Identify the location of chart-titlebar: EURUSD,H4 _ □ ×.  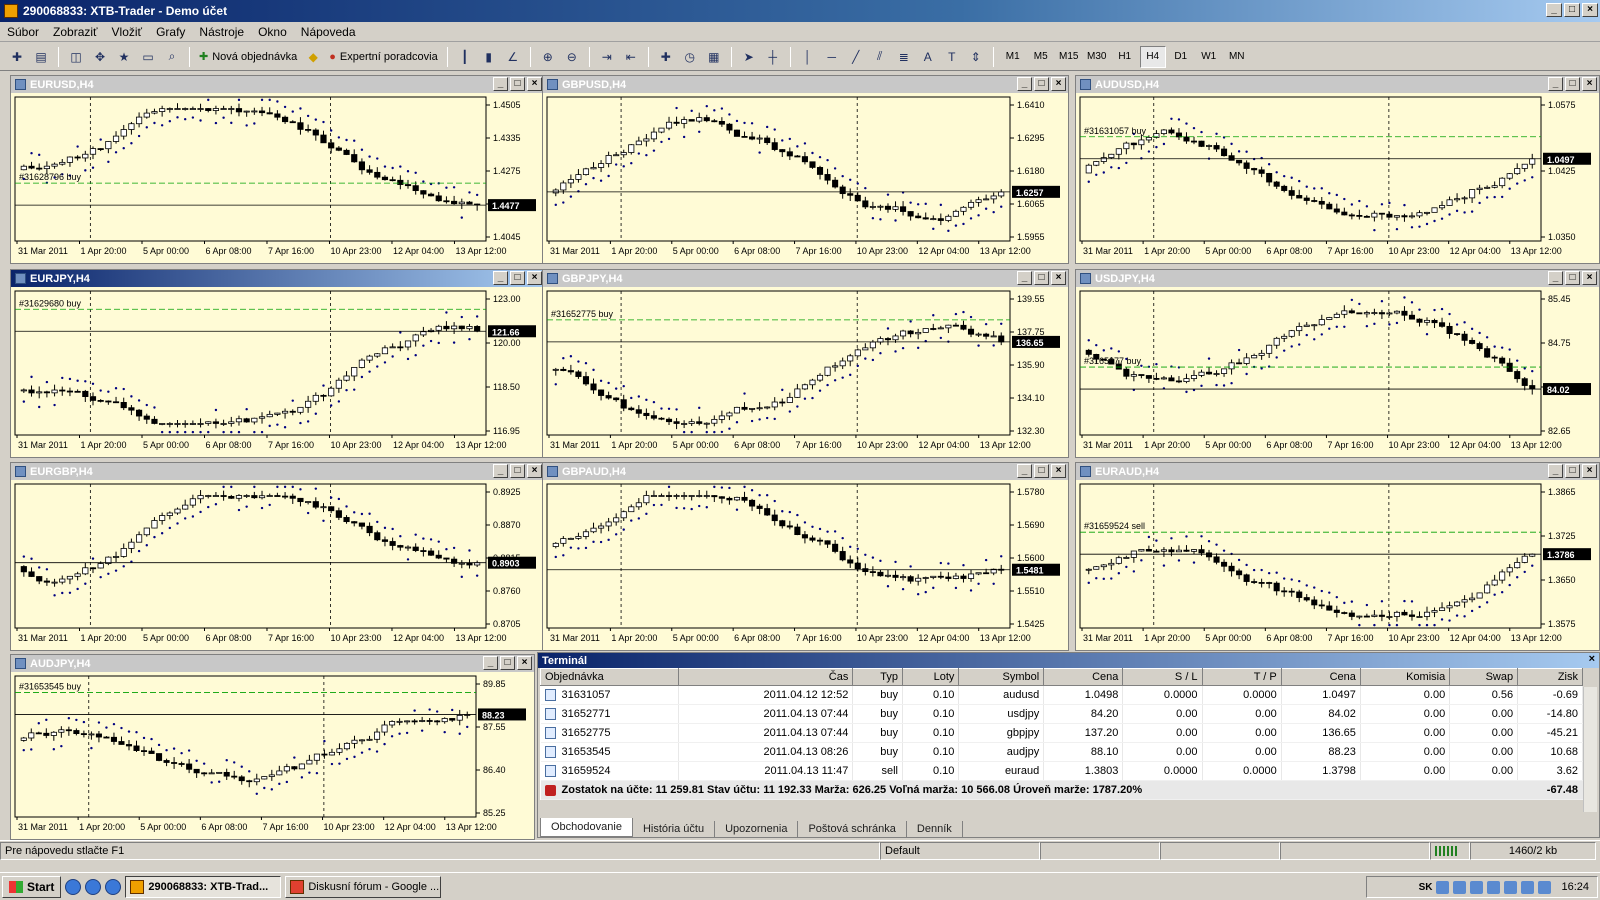
(277, 84).